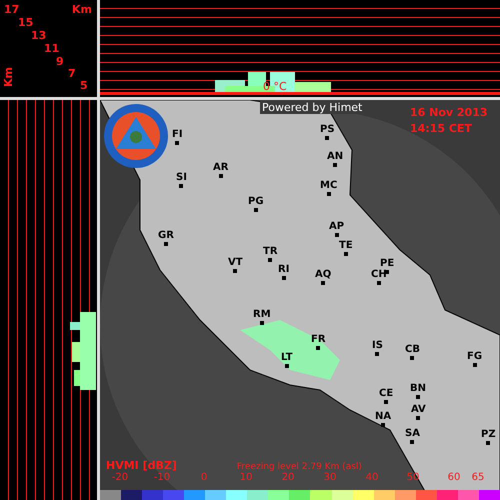  Describe the element at coordinates (377, 348) in the screenshot. I see `city-label: IS` at that location.